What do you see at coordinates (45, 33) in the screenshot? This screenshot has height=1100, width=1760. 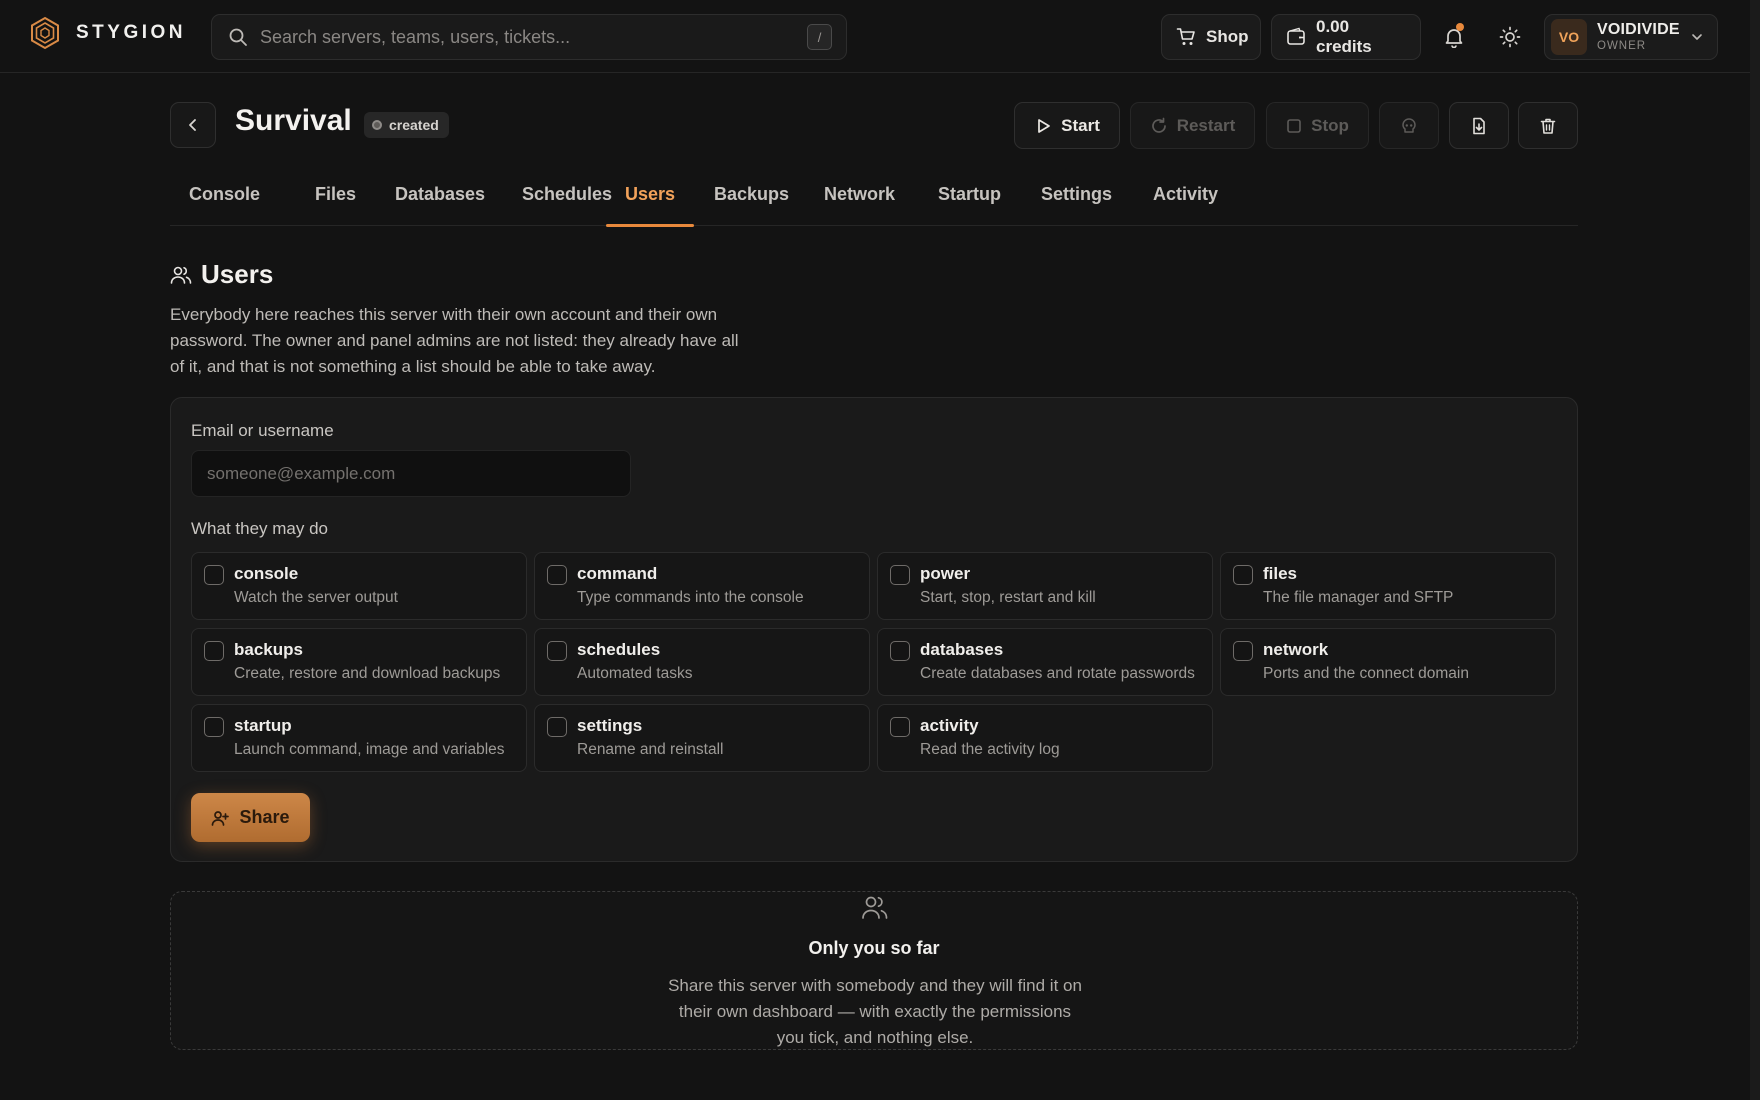 I see `stygion-logo-icon` at bounding box center [45, 33].